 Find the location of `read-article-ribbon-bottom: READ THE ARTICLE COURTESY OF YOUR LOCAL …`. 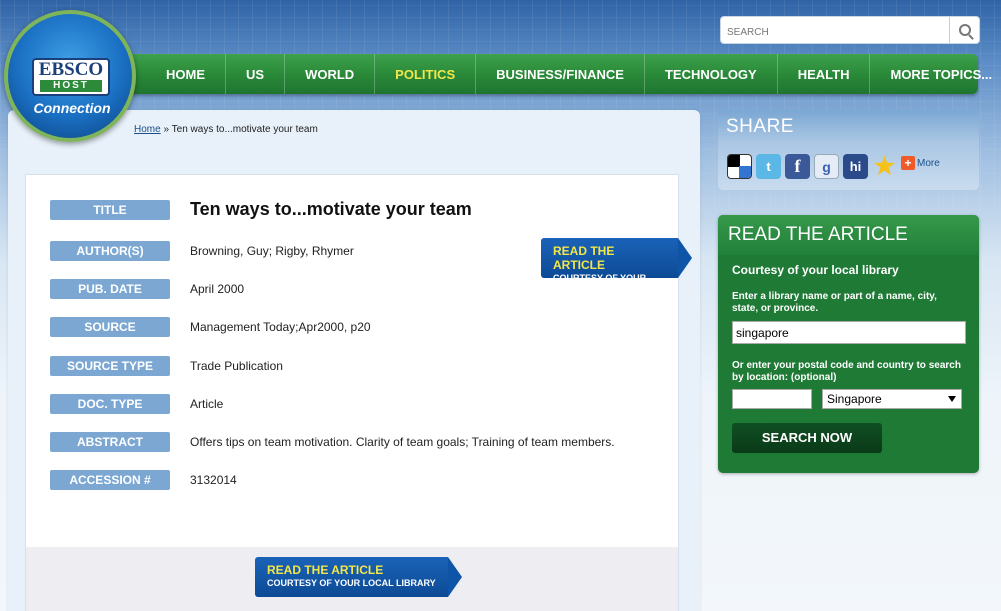

read-article-ribbon-bottom: READ THE ARTICLE COURTESY OF YOUR LOCAL … is located at coordinates (358, 577).